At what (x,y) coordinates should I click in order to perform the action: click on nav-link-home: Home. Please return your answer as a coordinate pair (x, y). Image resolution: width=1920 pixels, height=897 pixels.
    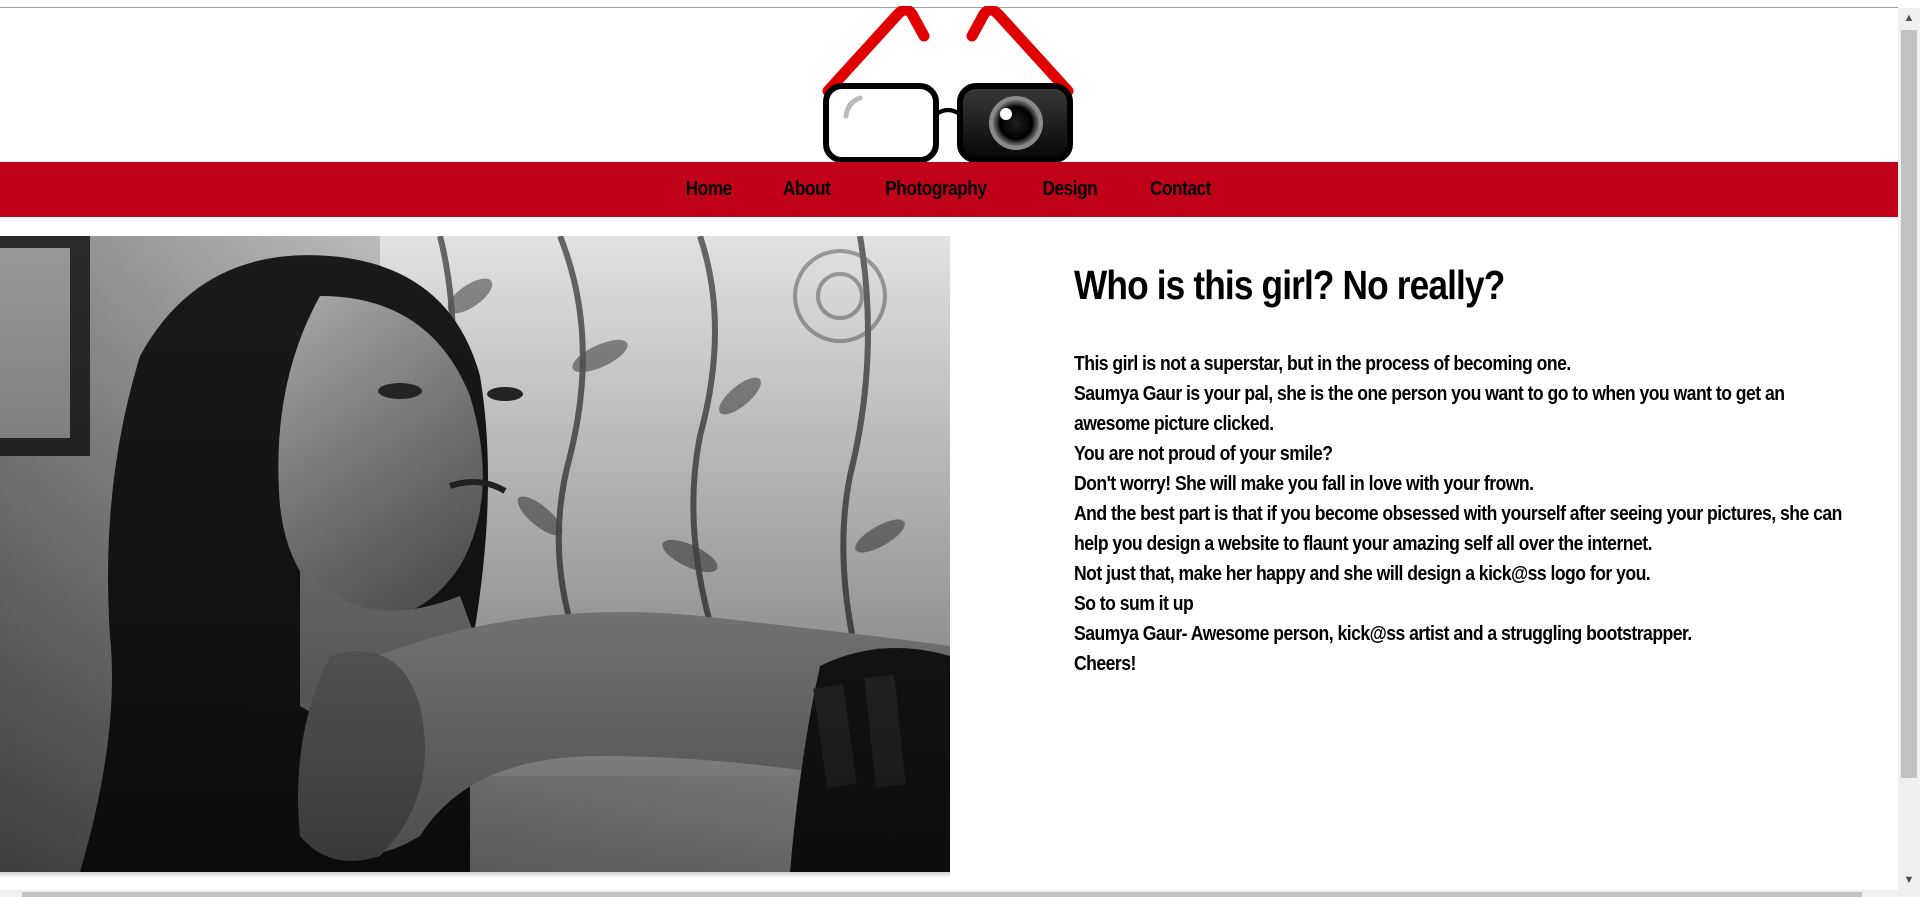
    Looking at the image, I should click on (709, 189).